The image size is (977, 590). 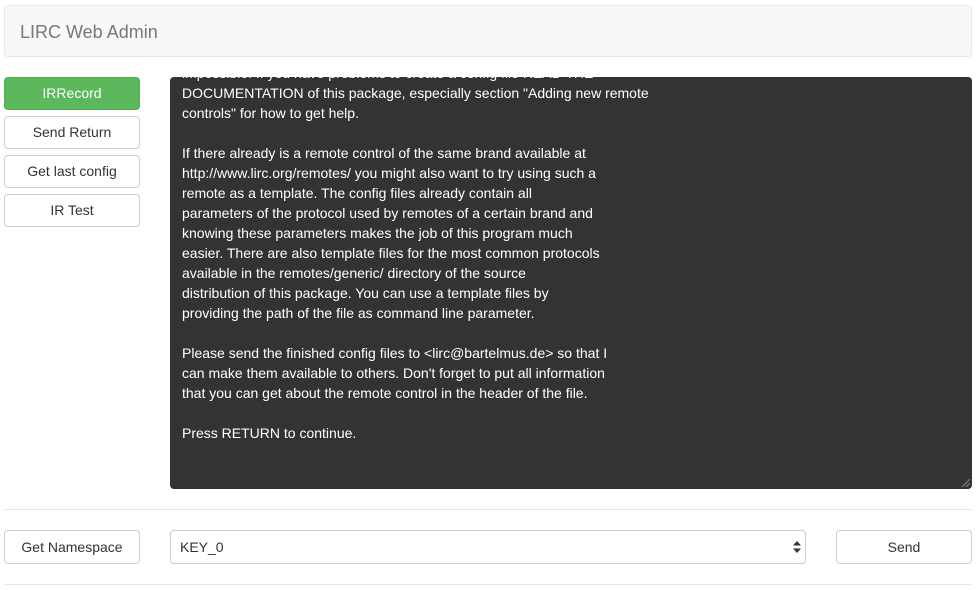 What do you see at coordinates (904, 547) in the screenshot?
I see `send-button: Send` at bounding box center [904, 547].